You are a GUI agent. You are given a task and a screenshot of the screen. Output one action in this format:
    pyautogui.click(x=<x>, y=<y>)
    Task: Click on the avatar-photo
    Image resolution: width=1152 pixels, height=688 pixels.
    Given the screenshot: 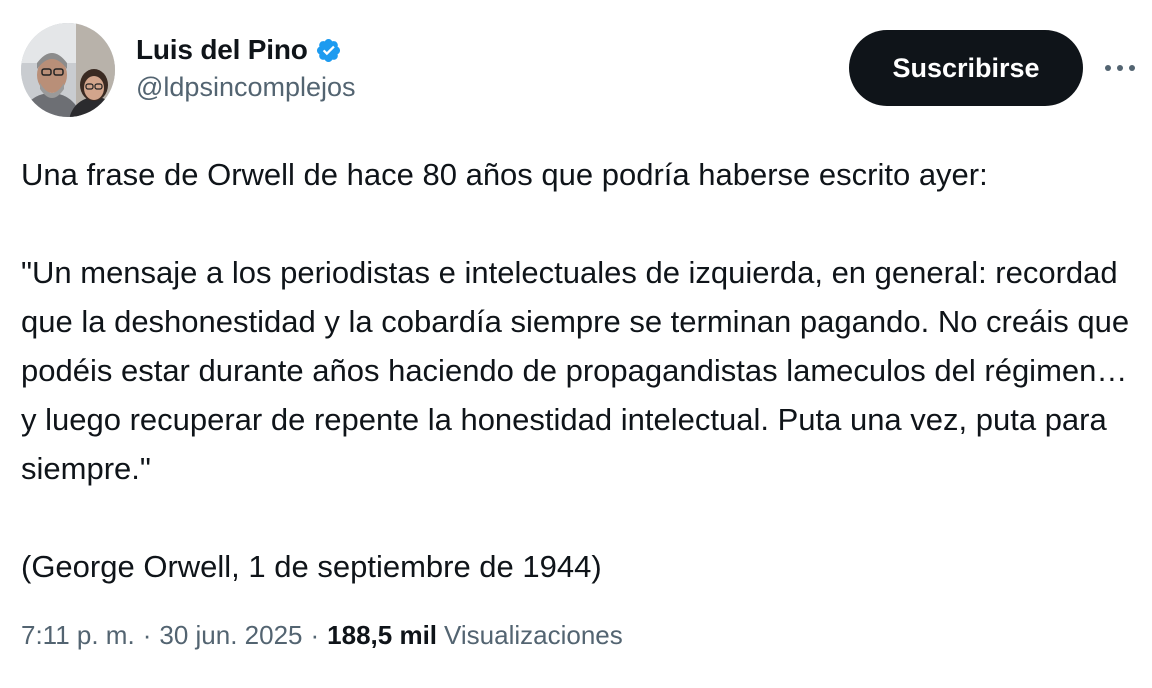 What is the action you would take?
    pyautogui.click(x=68, y=70)
    